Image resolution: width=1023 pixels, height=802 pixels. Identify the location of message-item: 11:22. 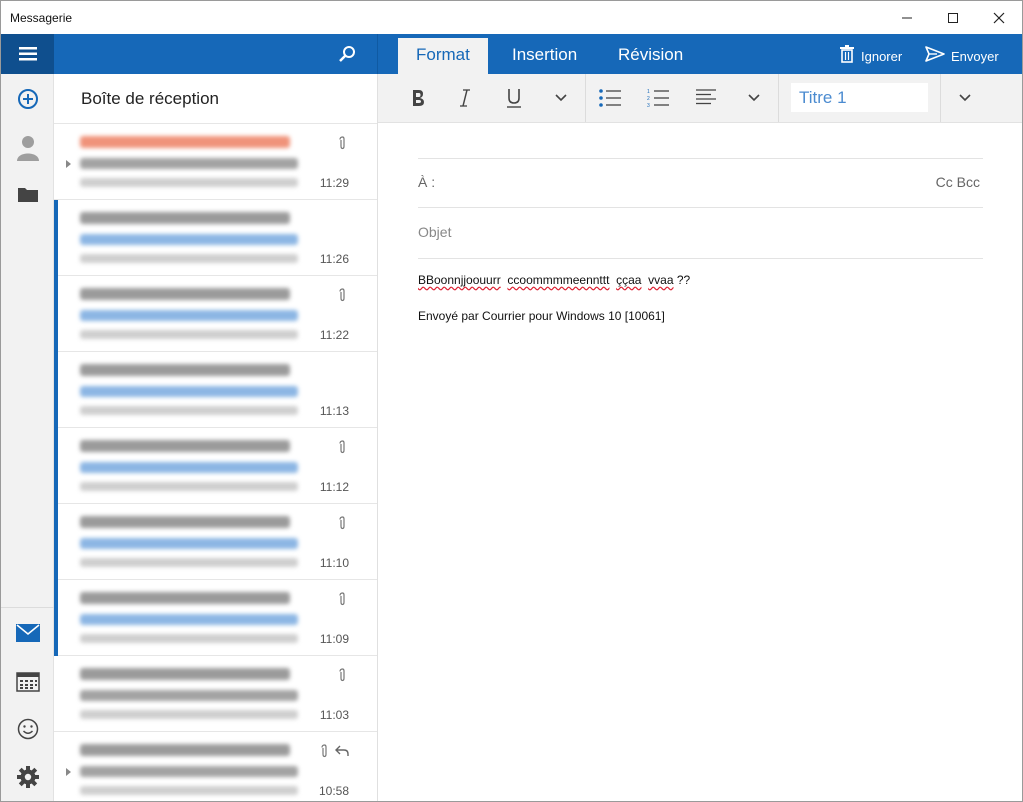
(215, 314).